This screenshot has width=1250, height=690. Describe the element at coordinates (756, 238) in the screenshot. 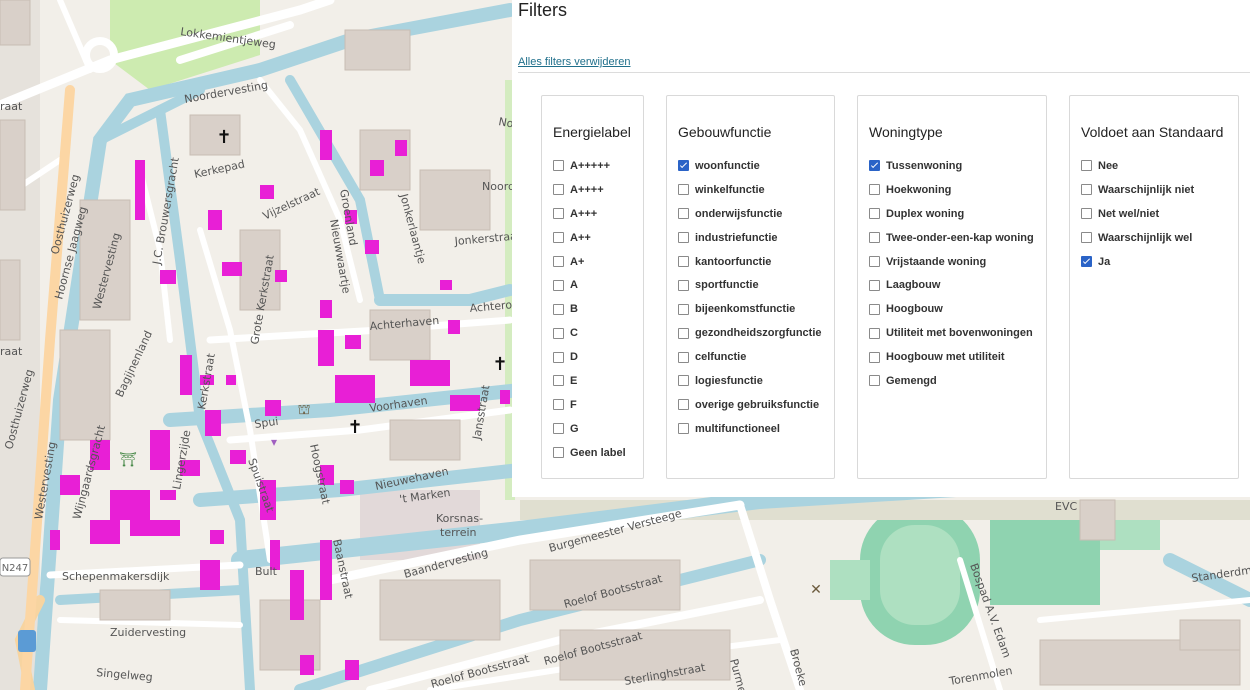

I see `filter-option: industriefunctie` at that location.